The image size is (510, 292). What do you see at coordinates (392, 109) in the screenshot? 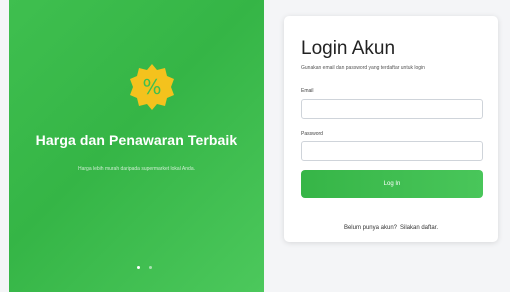
I see `email-field` at bounding box center [392, 109].